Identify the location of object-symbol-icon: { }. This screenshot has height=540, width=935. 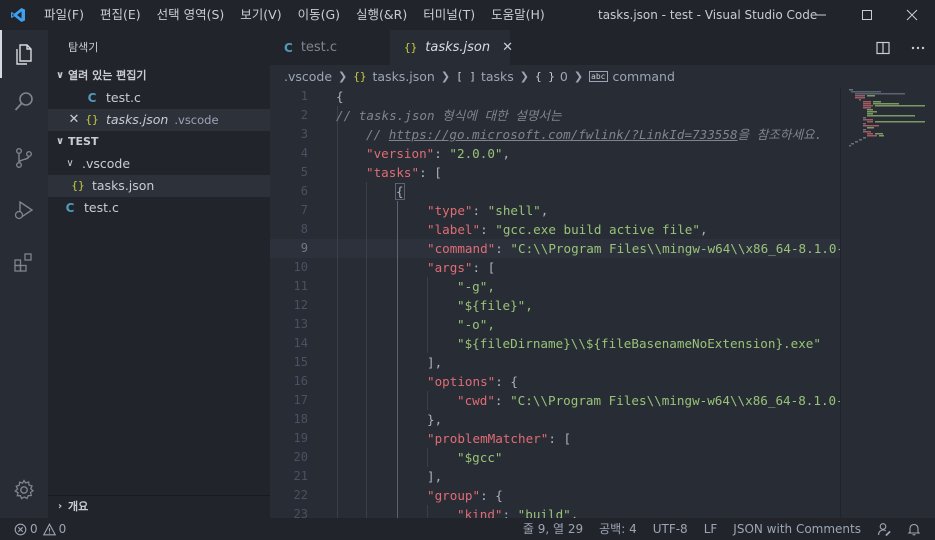
(545, 76).